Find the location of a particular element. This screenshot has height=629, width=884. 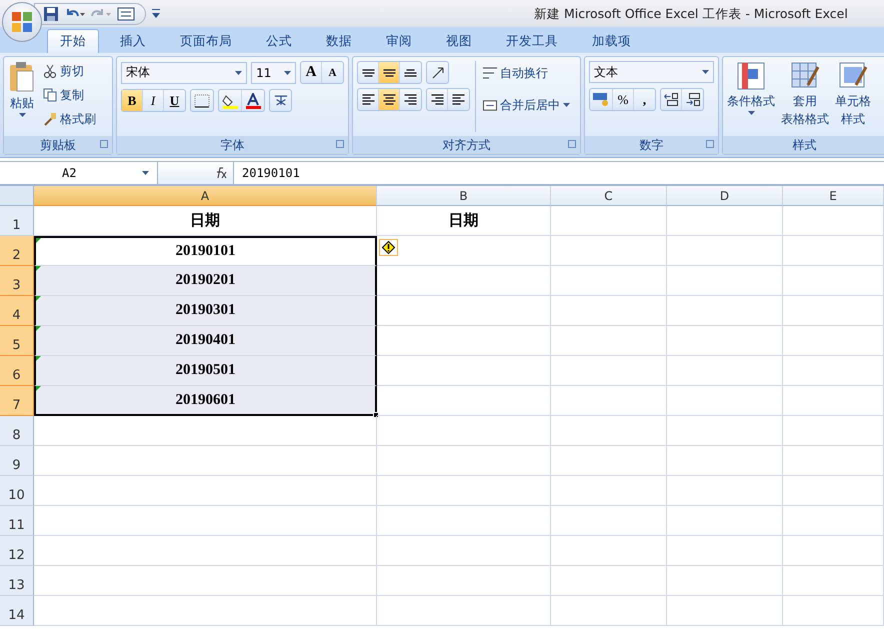

form-icon is located at coordinates (126, 13).